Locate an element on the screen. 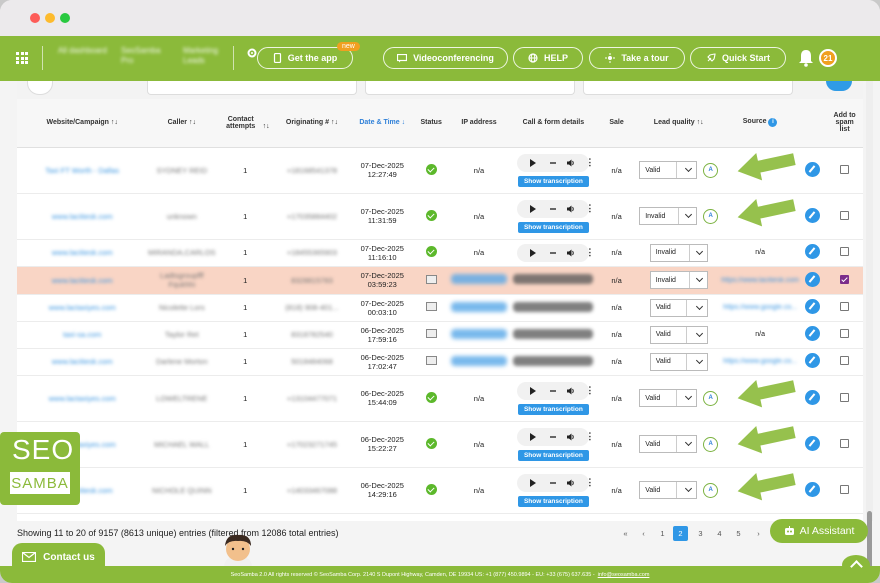 Image resolution: width=880 pixels, height=583 pixels. col-lead-quality: Lead quality ↑↓ is located at coordinates (678, 123).